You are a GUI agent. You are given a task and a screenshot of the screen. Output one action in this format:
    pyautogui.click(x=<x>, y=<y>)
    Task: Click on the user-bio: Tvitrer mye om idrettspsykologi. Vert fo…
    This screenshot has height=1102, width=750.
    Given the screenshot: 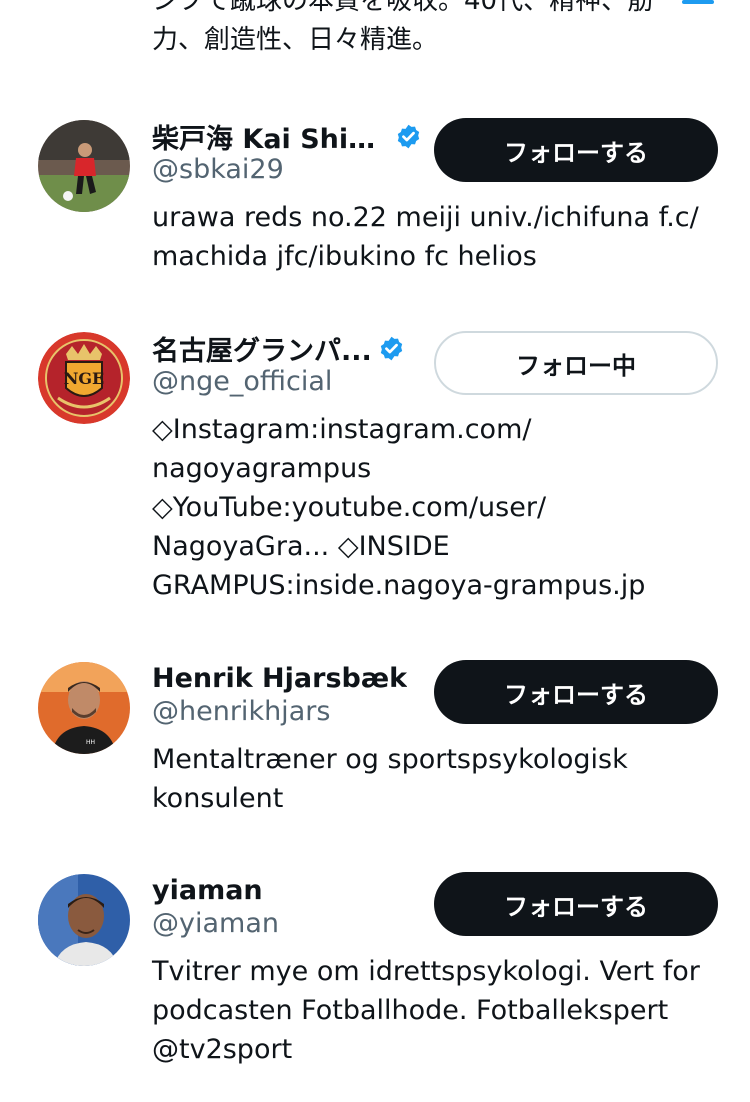 What is the action you would take?
    pyautogui.click(x=437, y=1010)
    